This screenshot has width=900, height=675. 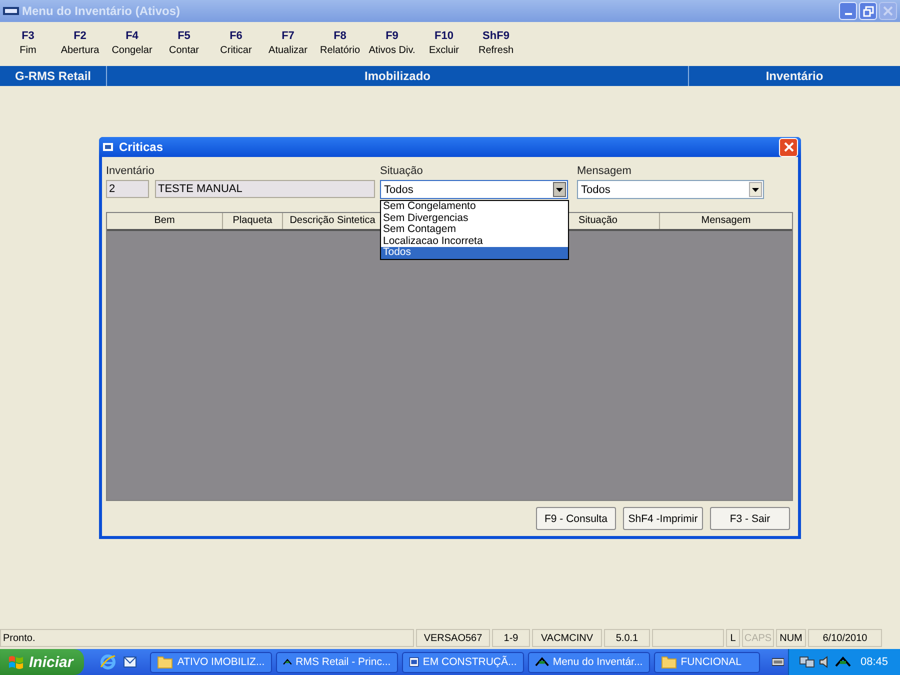 I want to click on action-button: ShF4 -Imprimir, so click(x=663, y=518).